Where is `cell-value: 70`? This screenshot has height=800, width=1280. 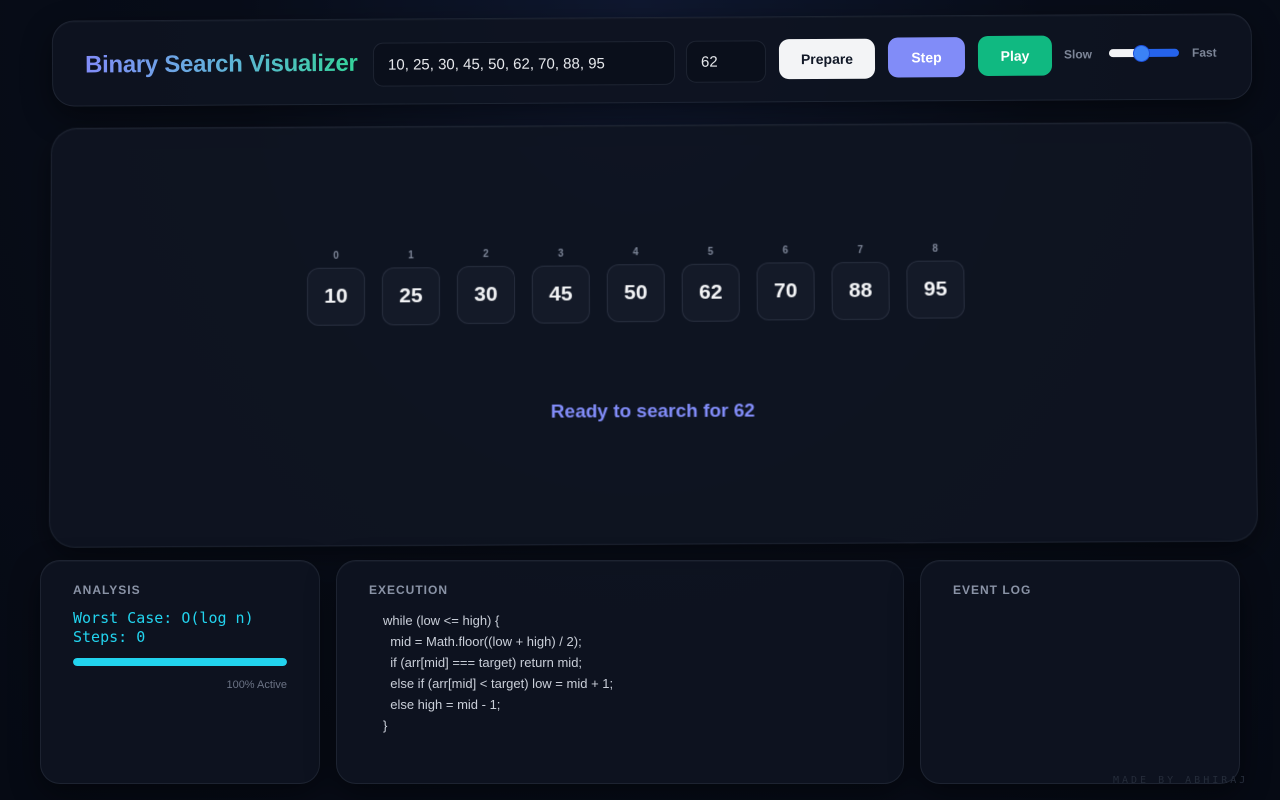
cell-value: 70 is located at coordinates (785, 291).